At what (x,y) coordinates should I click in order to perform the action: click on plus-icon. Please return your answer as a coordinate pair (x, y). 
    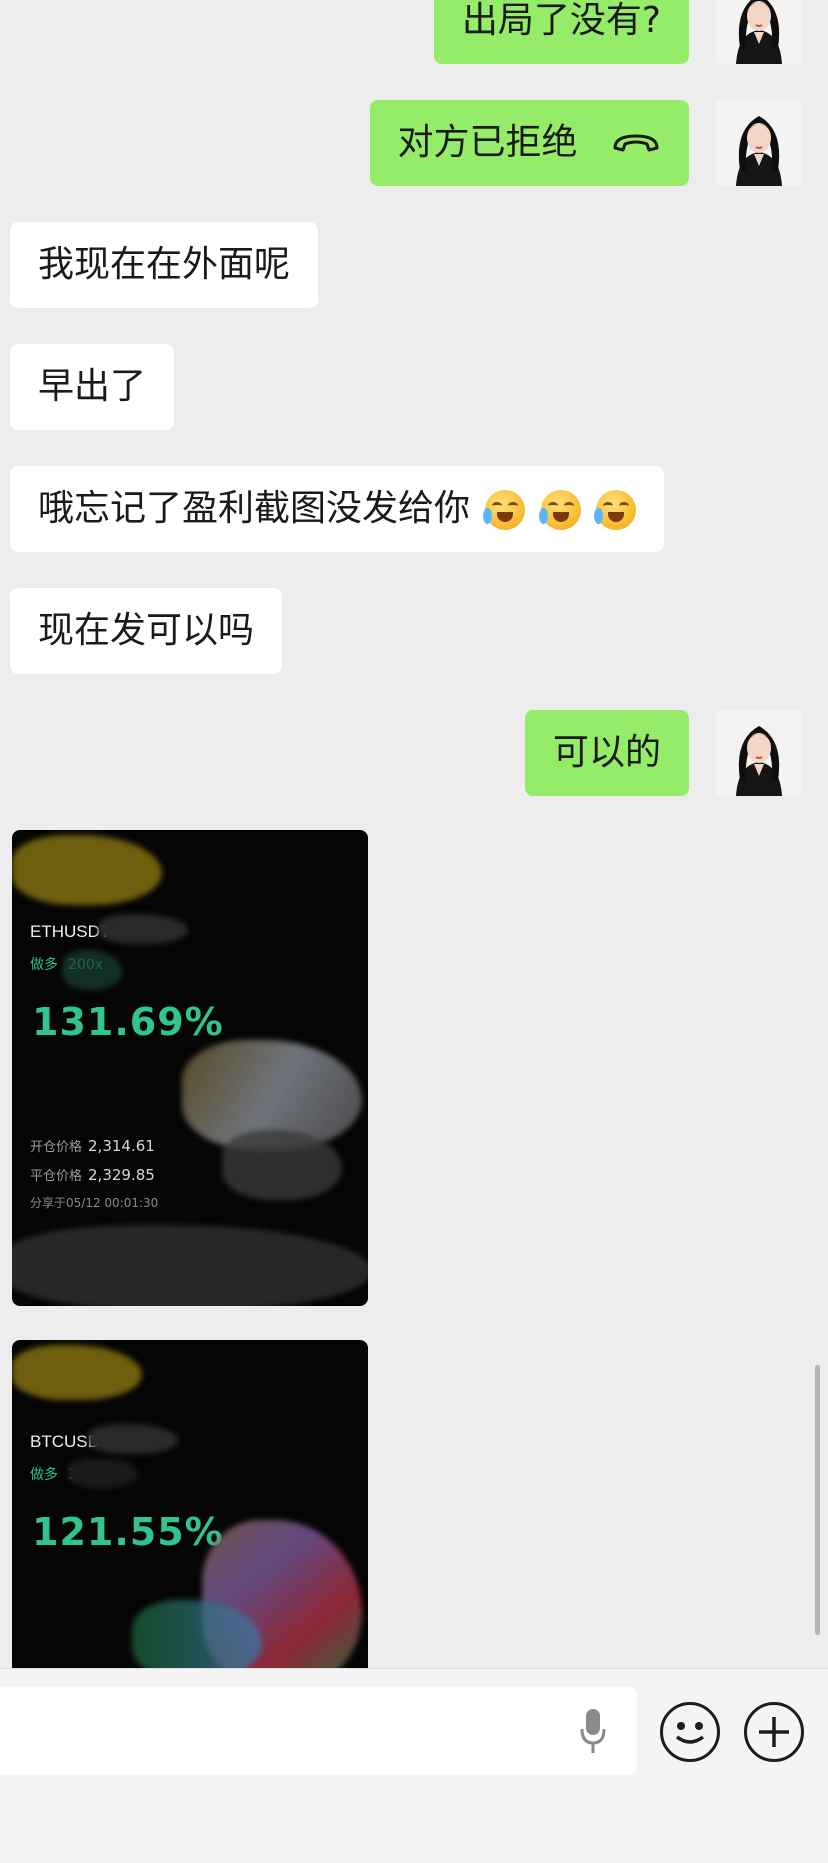
    Looking at the image, I should click on (774, 1732).